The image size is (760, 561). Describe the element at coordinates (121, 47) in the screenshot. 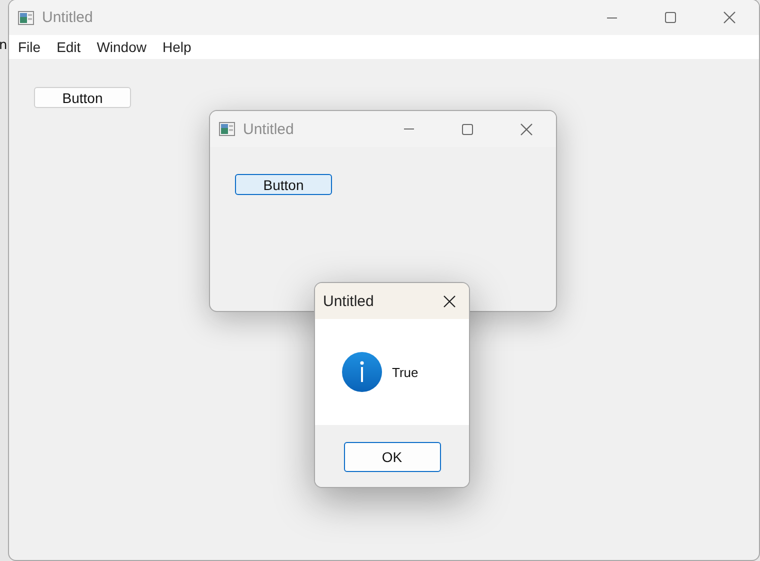

I see `menu-item: Window` at that location.